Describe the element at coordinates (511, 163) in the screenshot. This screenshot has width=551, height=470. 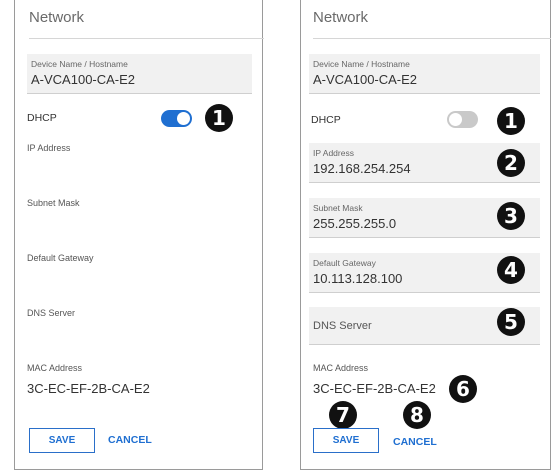
I see `callout-2: 2` at that location.